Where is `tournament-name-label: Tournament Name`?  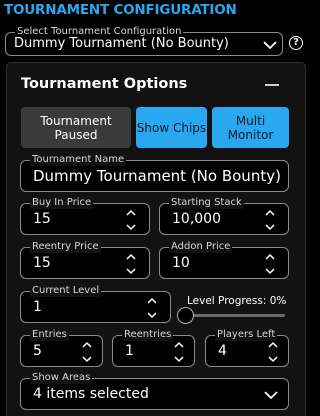
tournament-name-label: Tournament Name is located at coordinates (78, 160).